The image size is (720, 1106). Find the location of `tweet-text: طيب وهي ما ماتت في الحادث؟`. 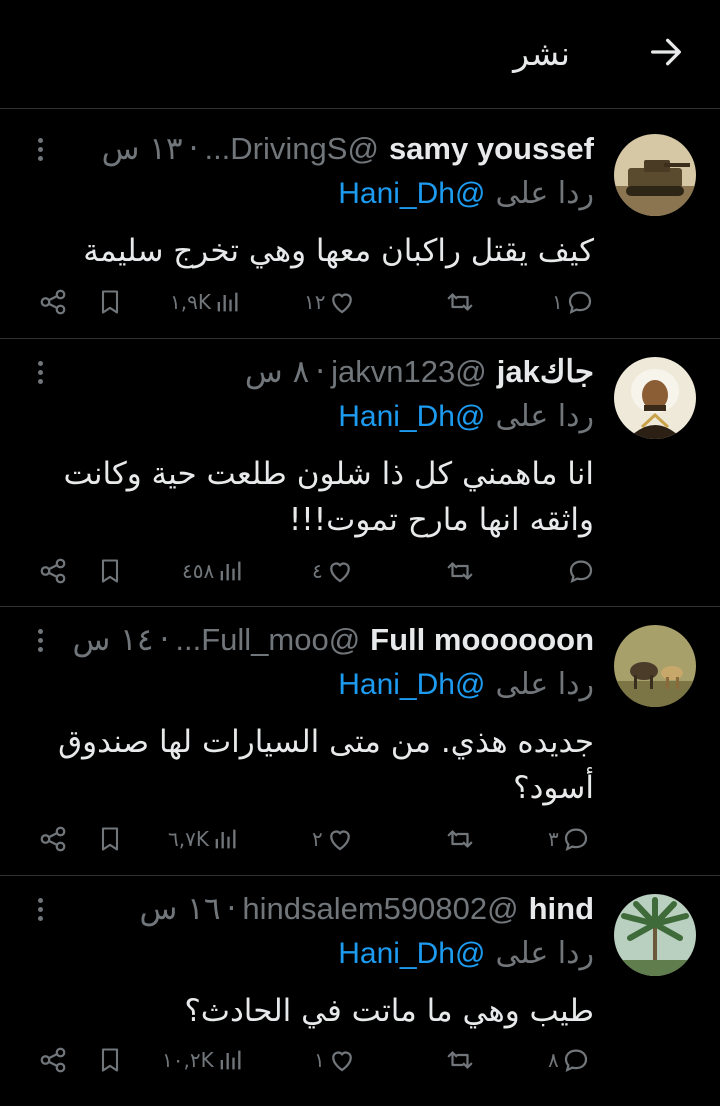

tweet-text: طيب وهي ما ماتت في الحادث؟ is located at coordinates (389, 1011).